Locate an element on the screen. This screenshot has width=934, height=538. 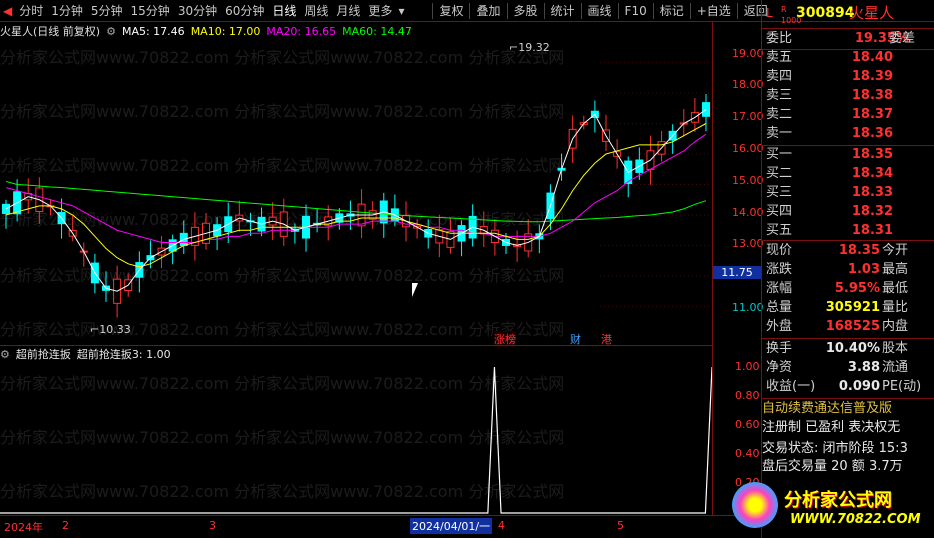
stat2-label: 换手 is located at coordinates (779, 348).